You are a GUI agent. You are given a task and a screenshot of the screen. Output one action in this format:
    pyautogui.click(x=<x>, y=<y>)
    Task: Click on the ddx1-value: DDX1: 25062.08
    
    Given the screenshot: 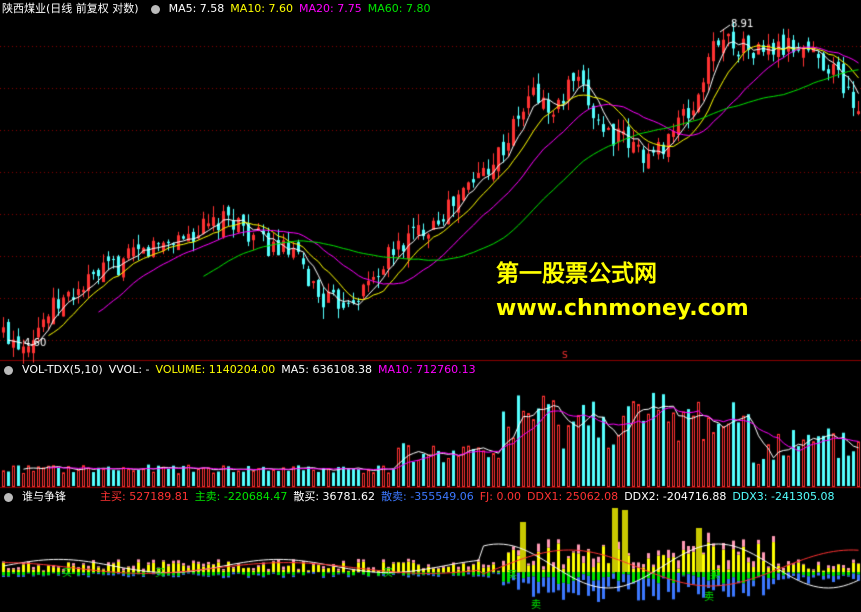 What is the action you would take?
    pyautogui.click(x=573, y=496)
    